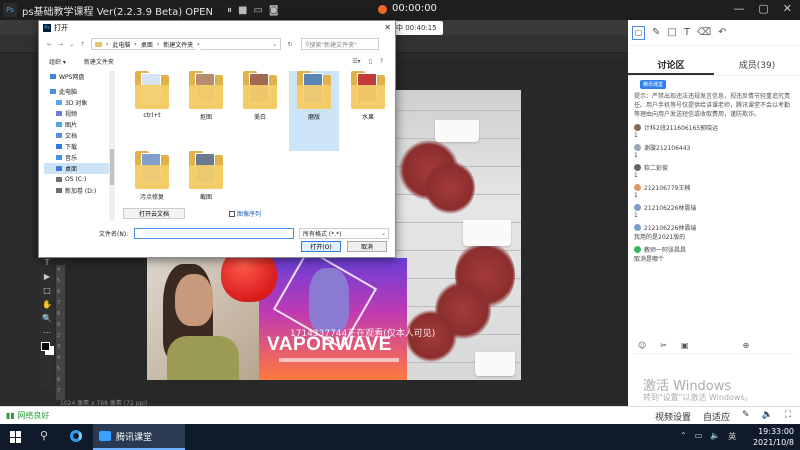  Describe the element at coordinates (79, 113) in the screenshot. I see `nav-item-videos: 视频` at that location.